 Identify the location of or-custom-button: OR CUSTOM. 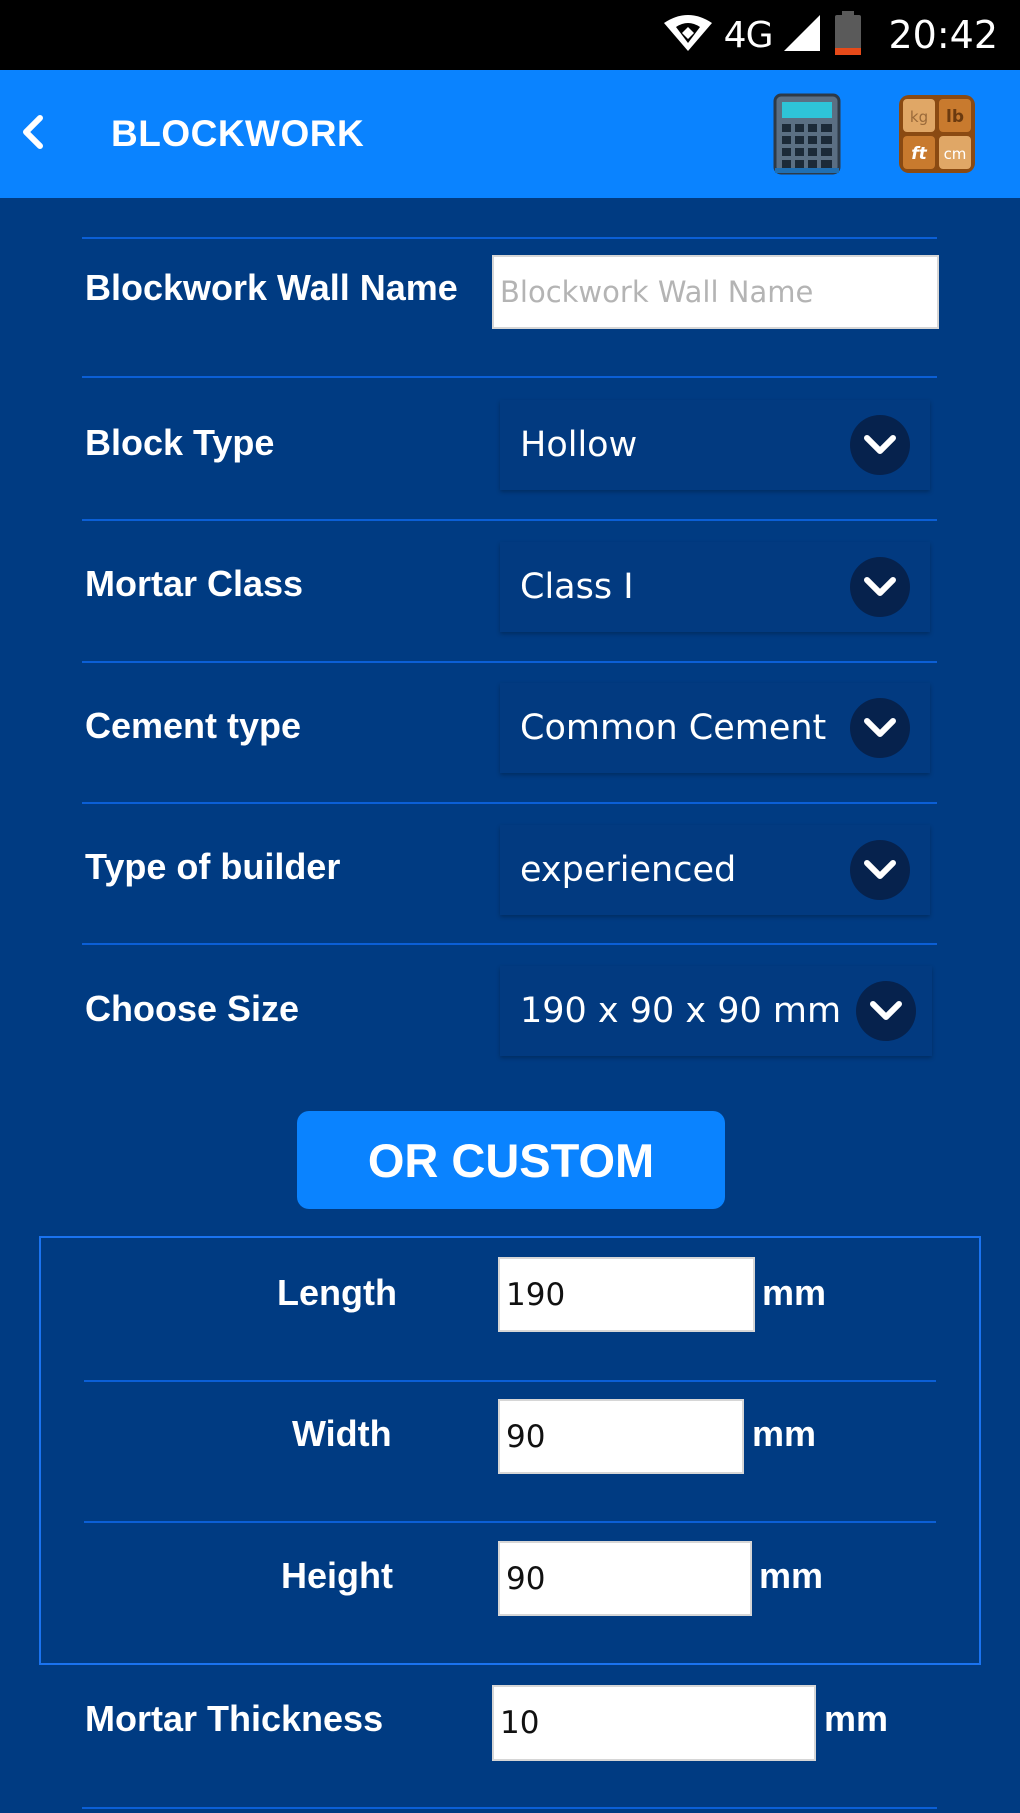
(511, 1160).